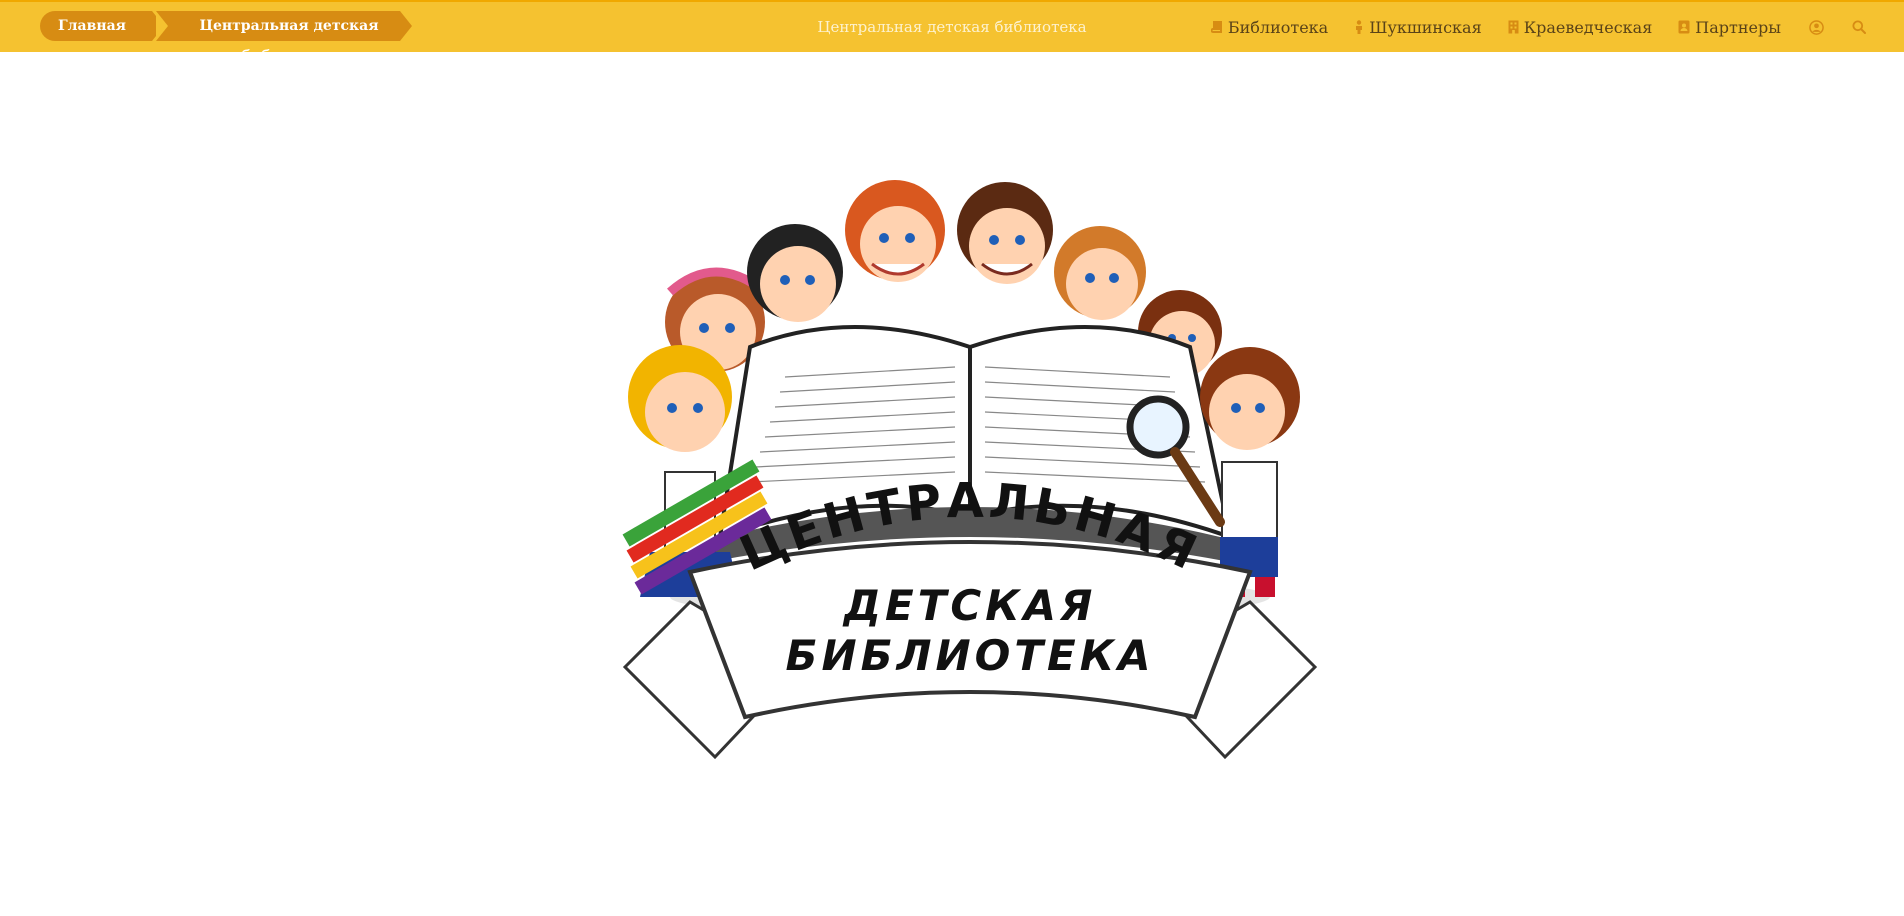 Image resolution: width=1904 pixels, height=916 pixels. I want to click on account-button, so click(1816, 27).